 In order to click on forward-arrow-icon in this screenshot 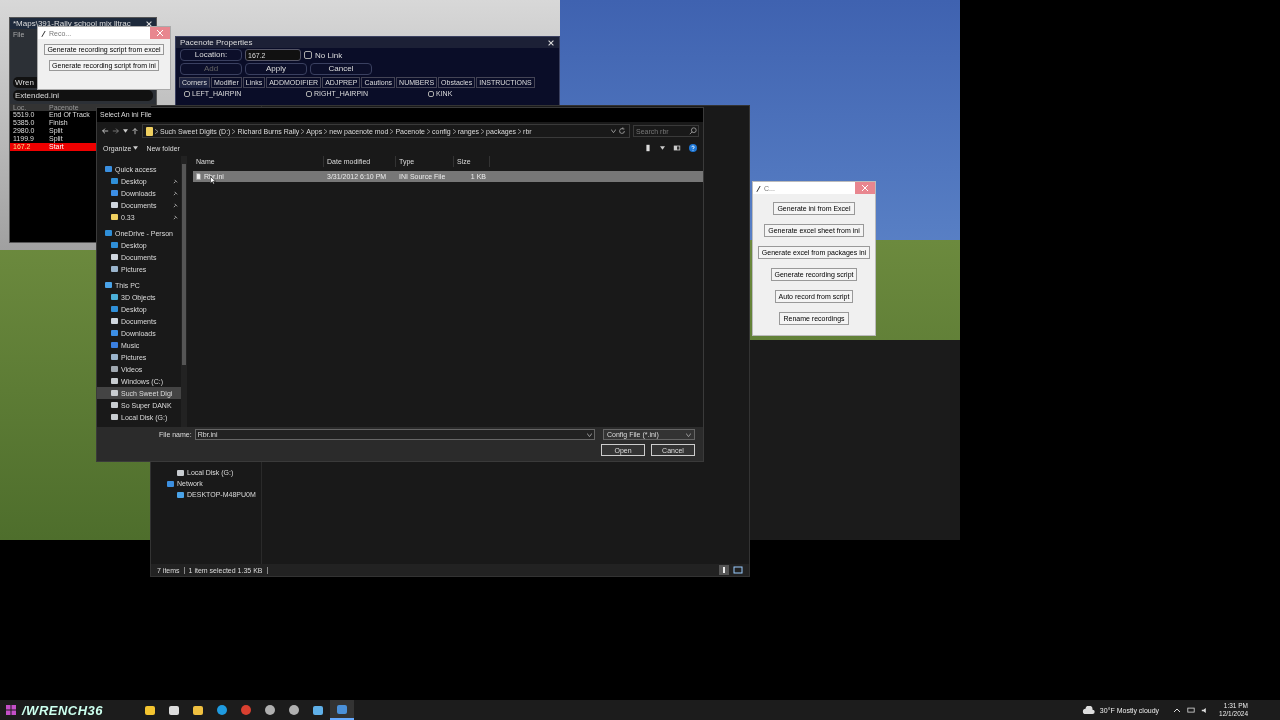, I will do `click(116, 131)`.